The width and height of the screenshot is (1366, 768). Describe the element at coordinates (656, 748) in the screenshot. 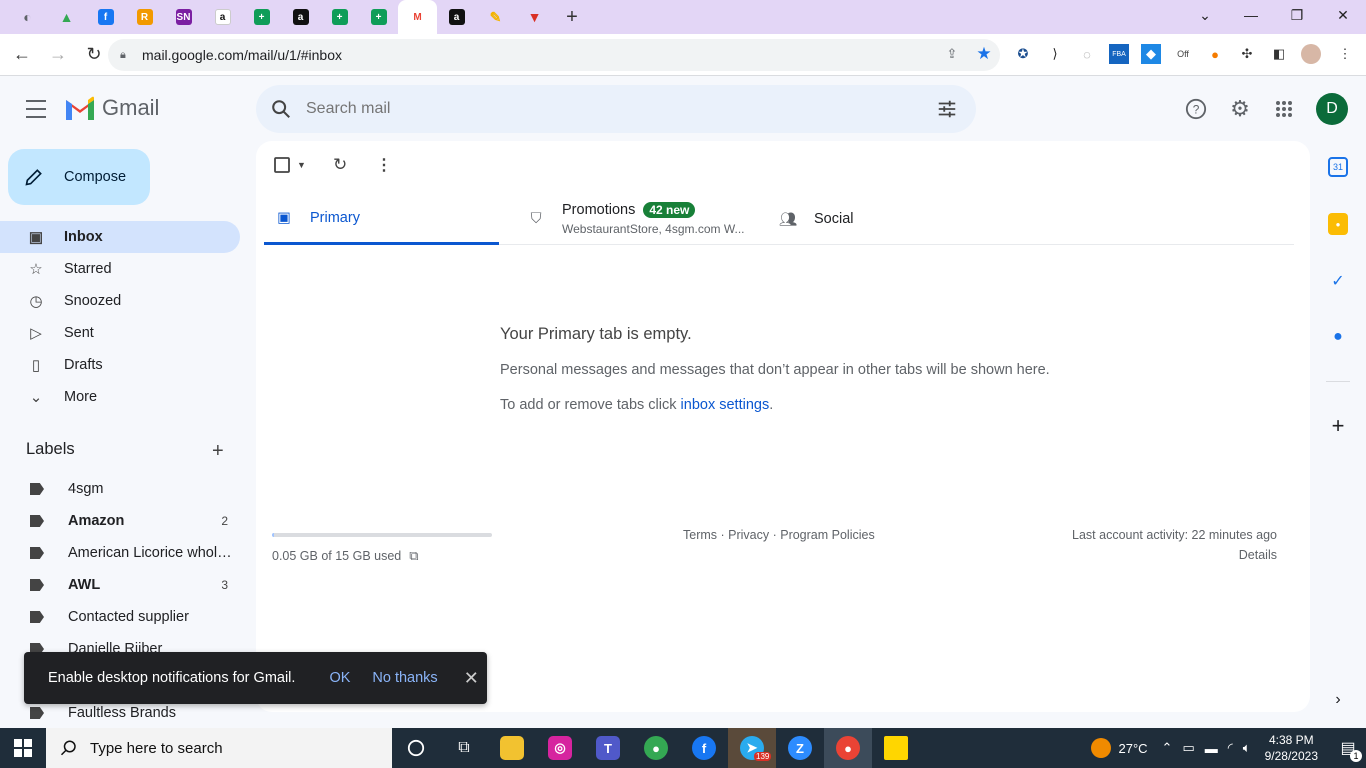

I see `chrome-icon: ●` at that location.